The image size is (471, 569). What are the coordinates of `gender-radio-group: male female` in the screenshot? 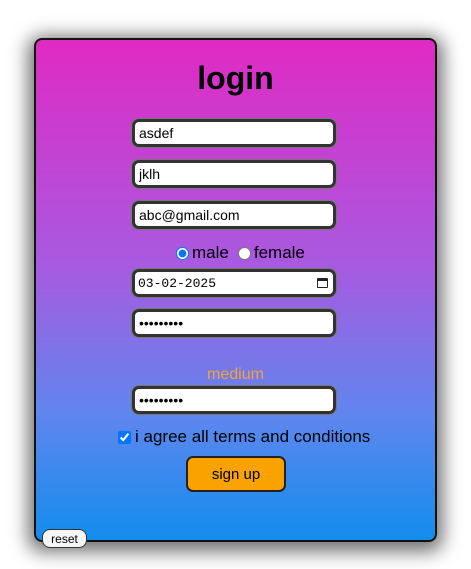 It's located at (245, 253).